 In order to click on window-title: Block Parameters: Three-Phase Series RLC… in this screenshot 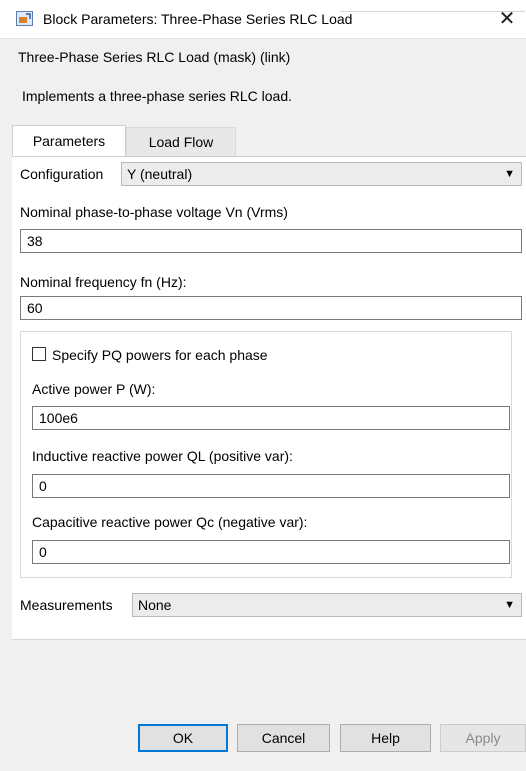, I will do `click(198, 19)`.